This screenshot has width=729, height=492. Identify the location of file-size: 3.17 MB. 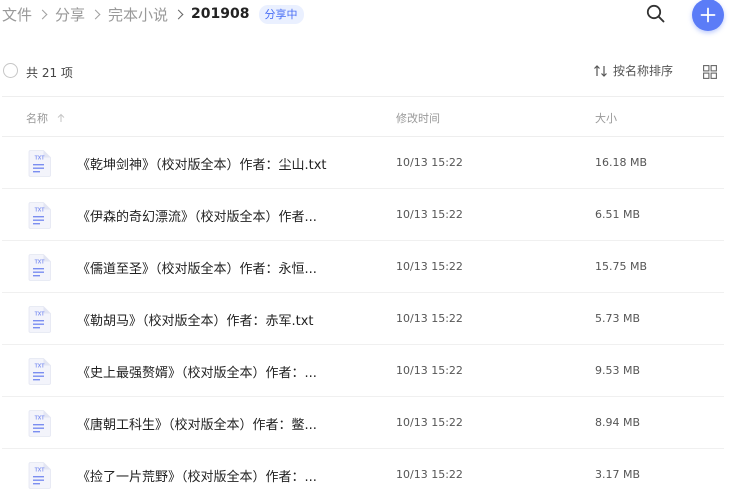
(618, 474).